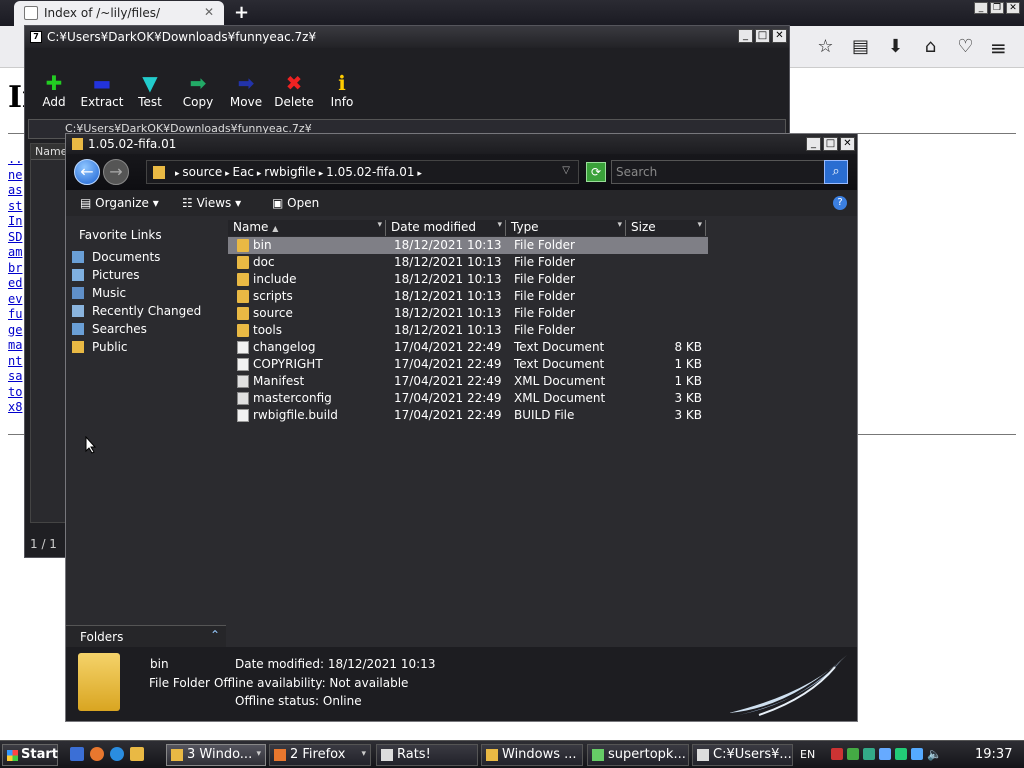 The height and width of the screenshot is (768, 1024). I want to click on search-input: Search, so click(718, 172).